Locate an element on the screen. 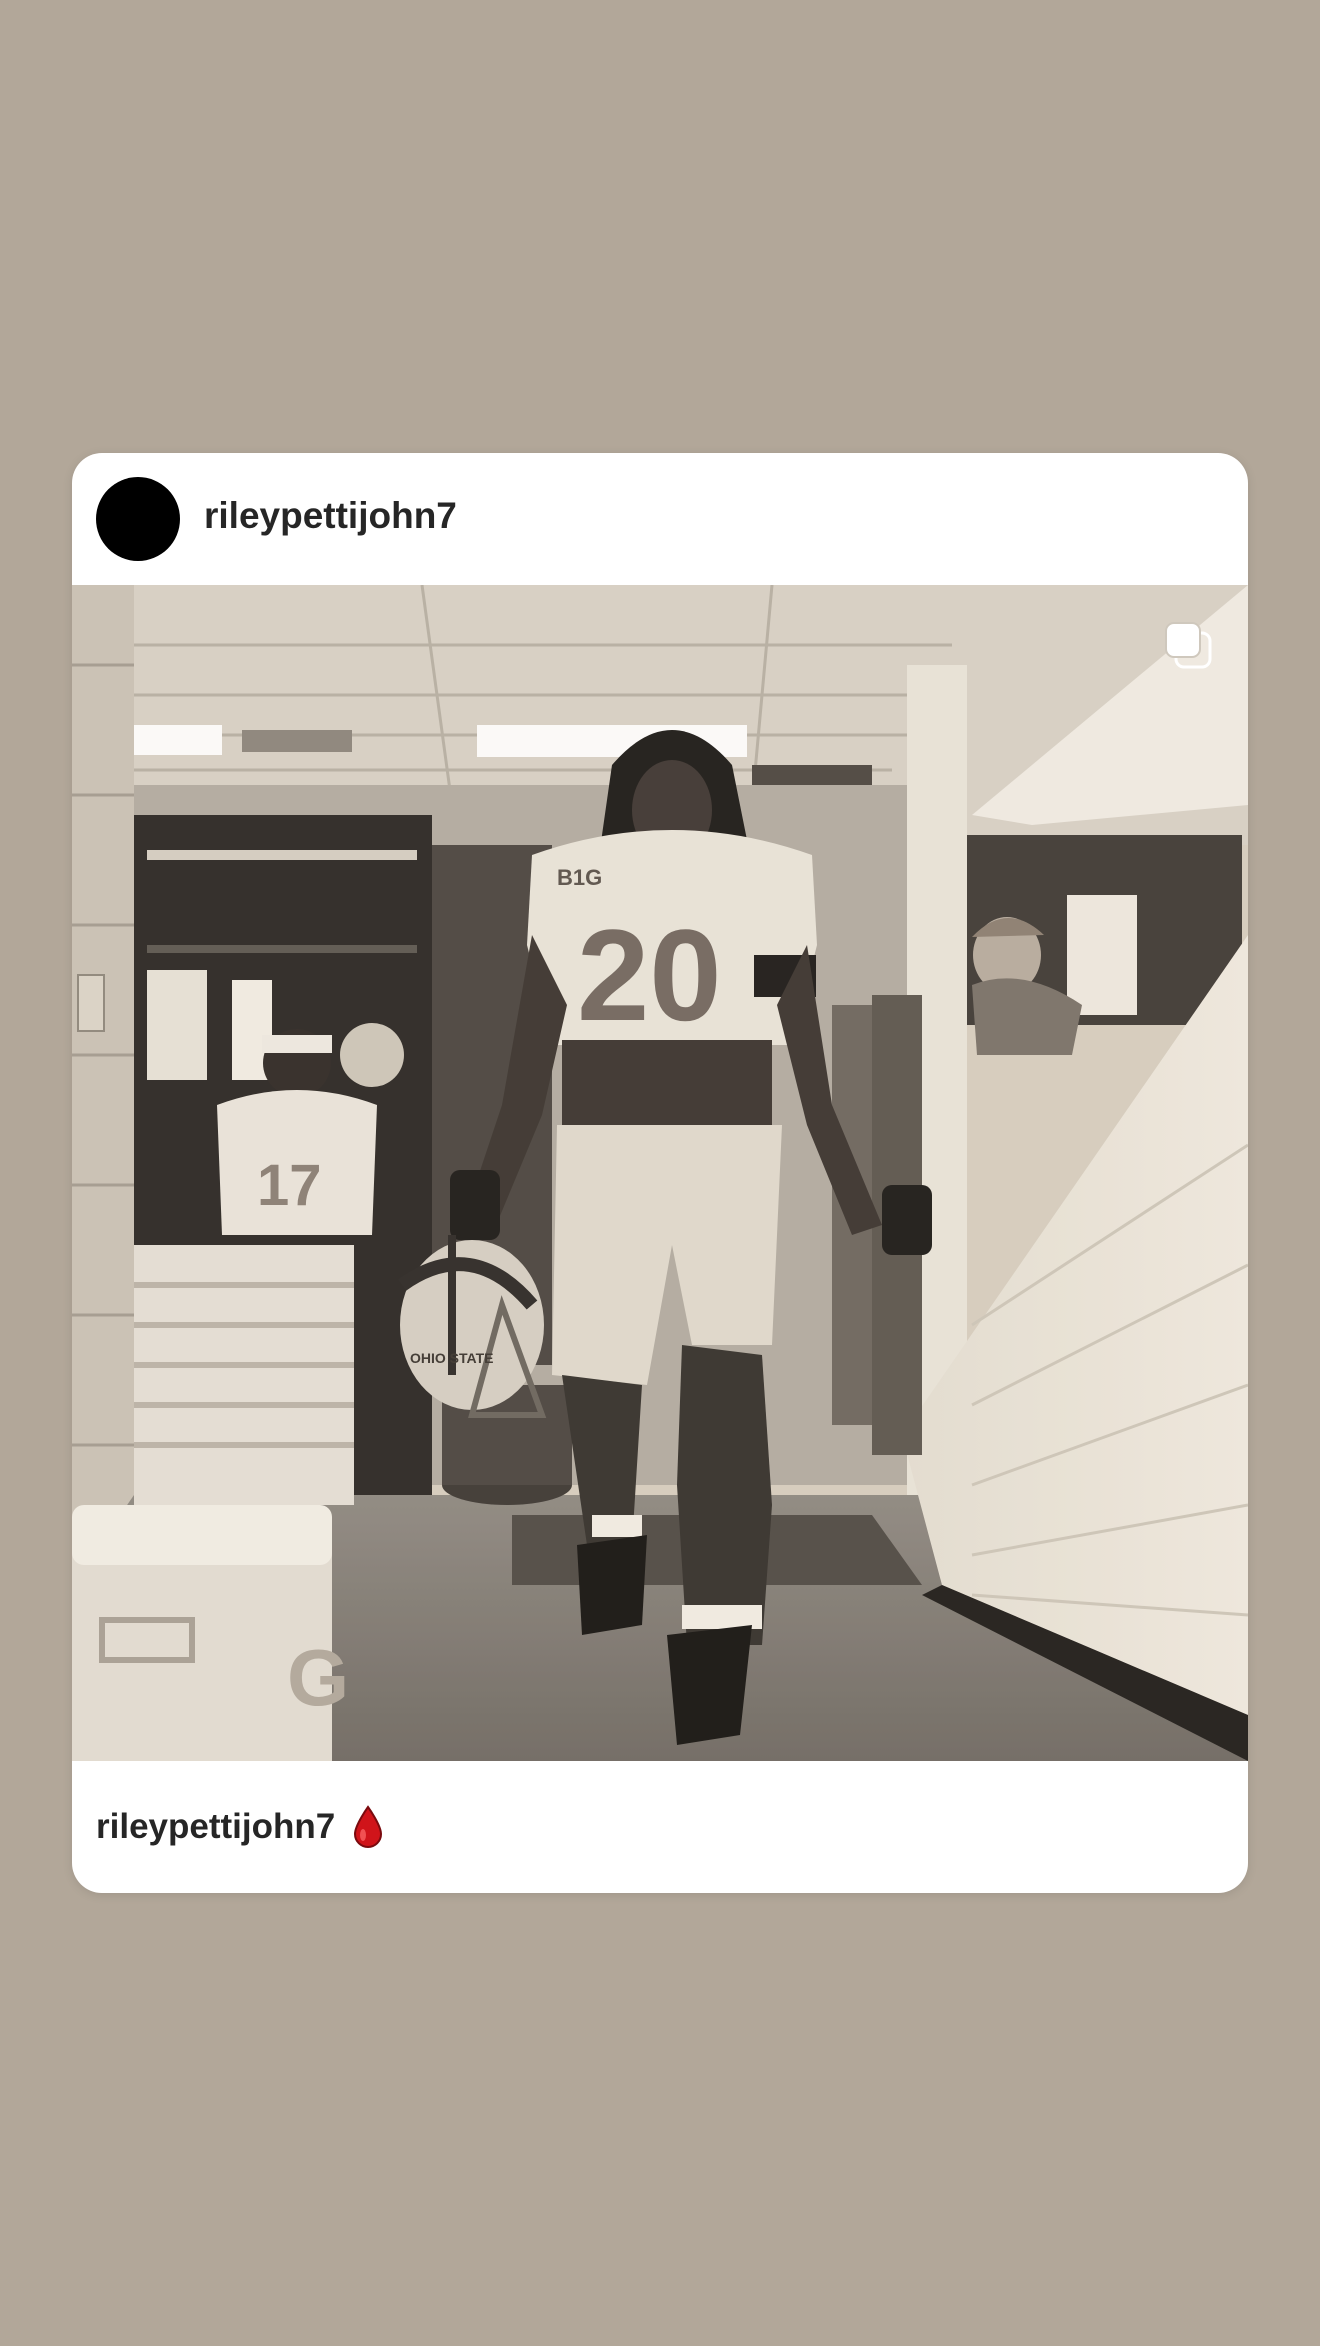 The height and width of the screenshot is (2346, 1320). post-header: rileypettijohn7 is located at coordinates (660, 519).